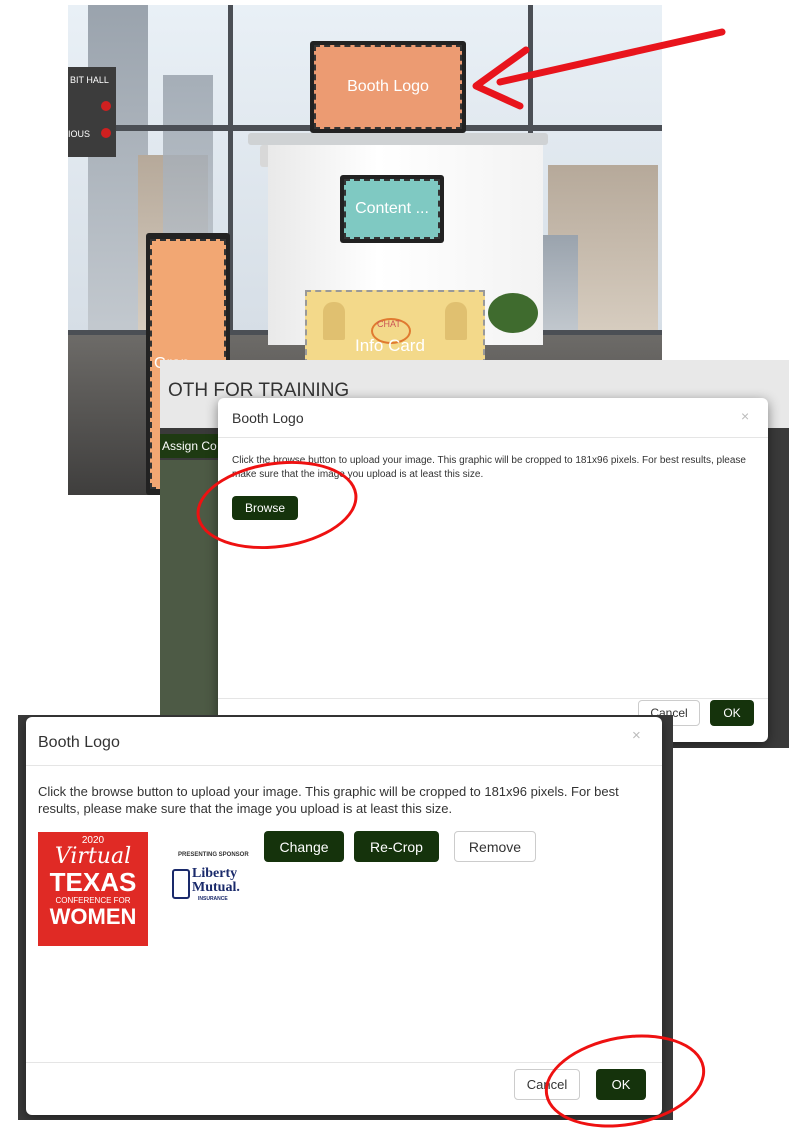  What do you see at coordinates (89, 80) in the screenshot?
I see `exhibit-hall-label: BIT HALL` at bounding box center [89, 80].